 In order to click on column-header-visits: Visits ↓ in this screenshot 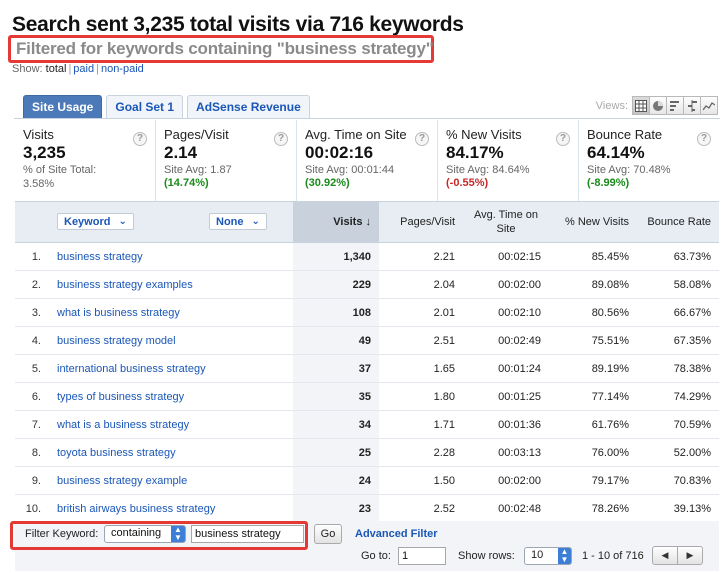, I will do `click(336, 222)`.